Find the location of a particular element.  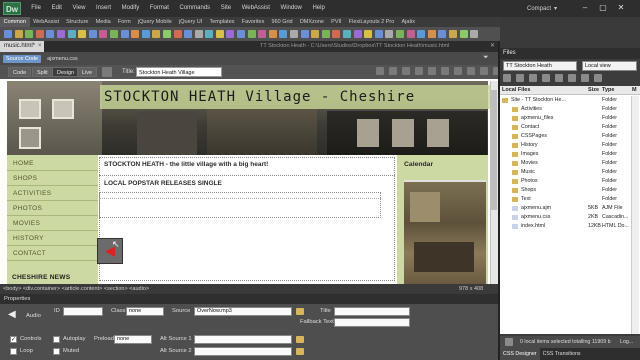

column-local-files: Local Files is located at coordinates (544, 90).